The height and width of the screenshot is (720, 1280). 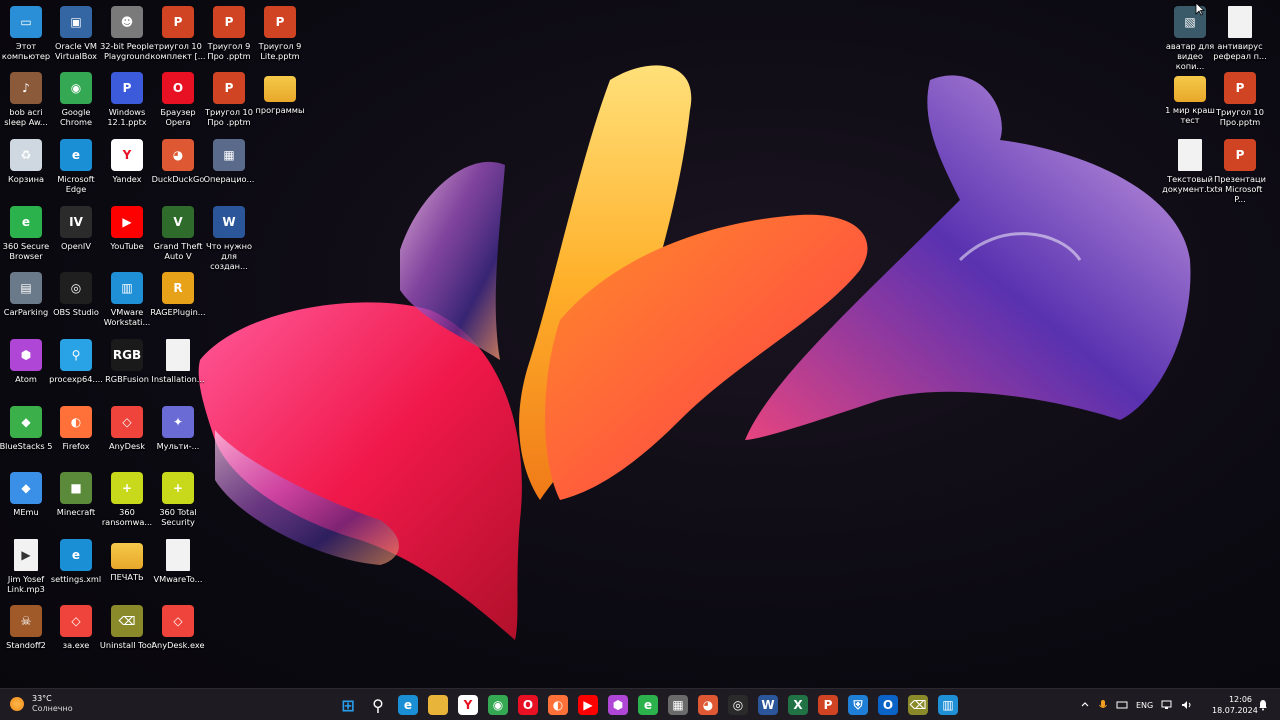 What do you see at coordinates (178, 99) in the screenshot?
I see `desktop-shortcut: O Браузер Opera` at bounding box center [178, 99].